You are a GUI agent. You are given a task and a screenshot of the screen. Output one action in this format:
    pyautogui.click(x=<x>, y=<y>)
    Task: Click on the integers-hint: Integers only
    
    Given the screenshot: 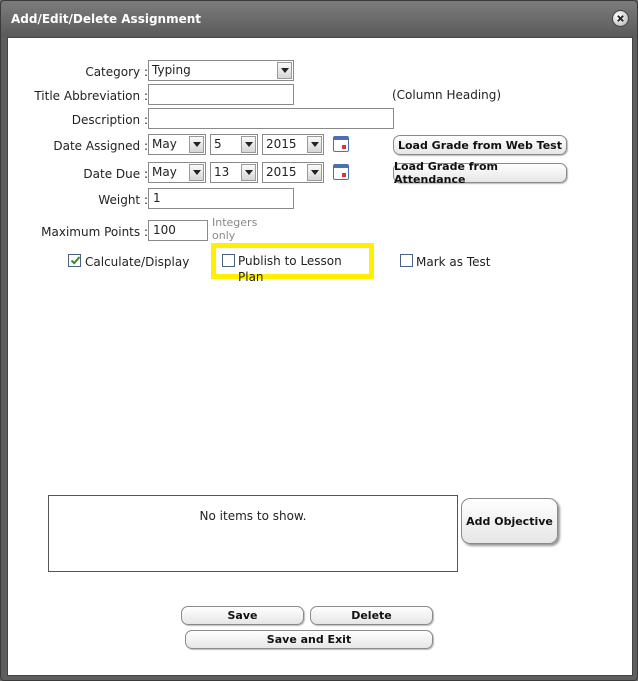 What is the action you would take?
    pyautogui.click(x=234, y=229)
    